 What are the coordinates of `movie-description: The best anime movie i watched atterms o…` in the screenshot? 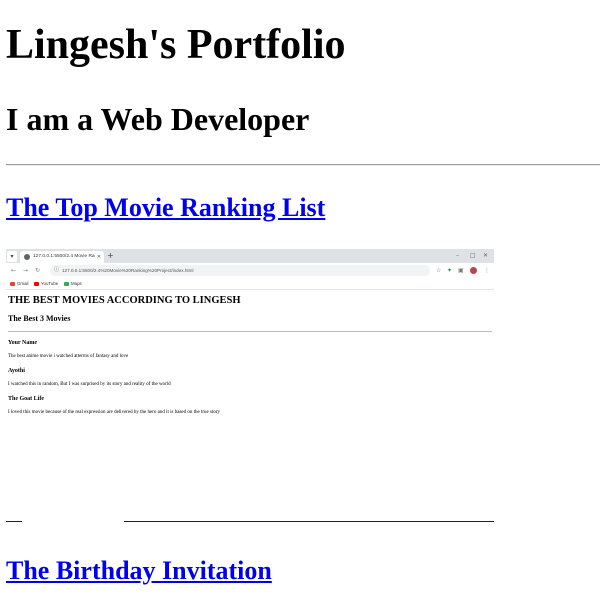 It's located at (68, 356).